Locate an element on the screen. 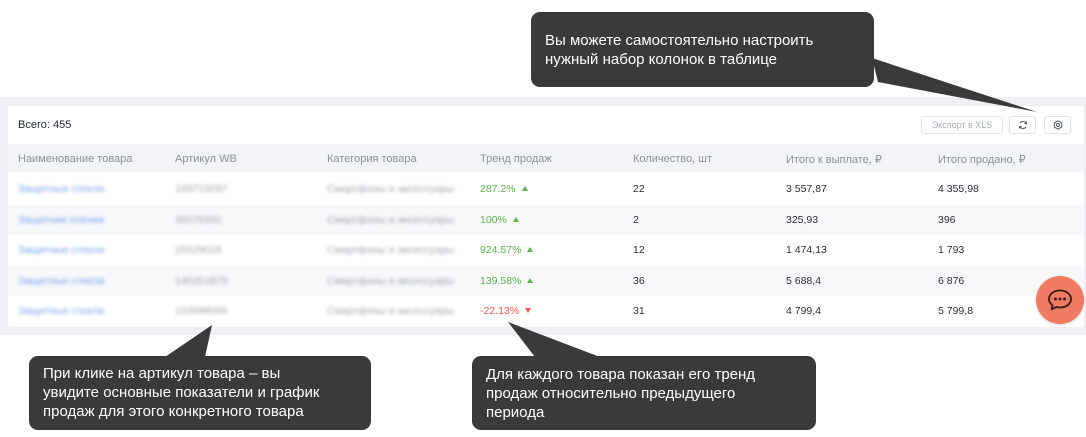 Image resolution: width=1086 pixels, height=437 pixels. sold-cell: 6 876 is located at coordinates (951, 280).